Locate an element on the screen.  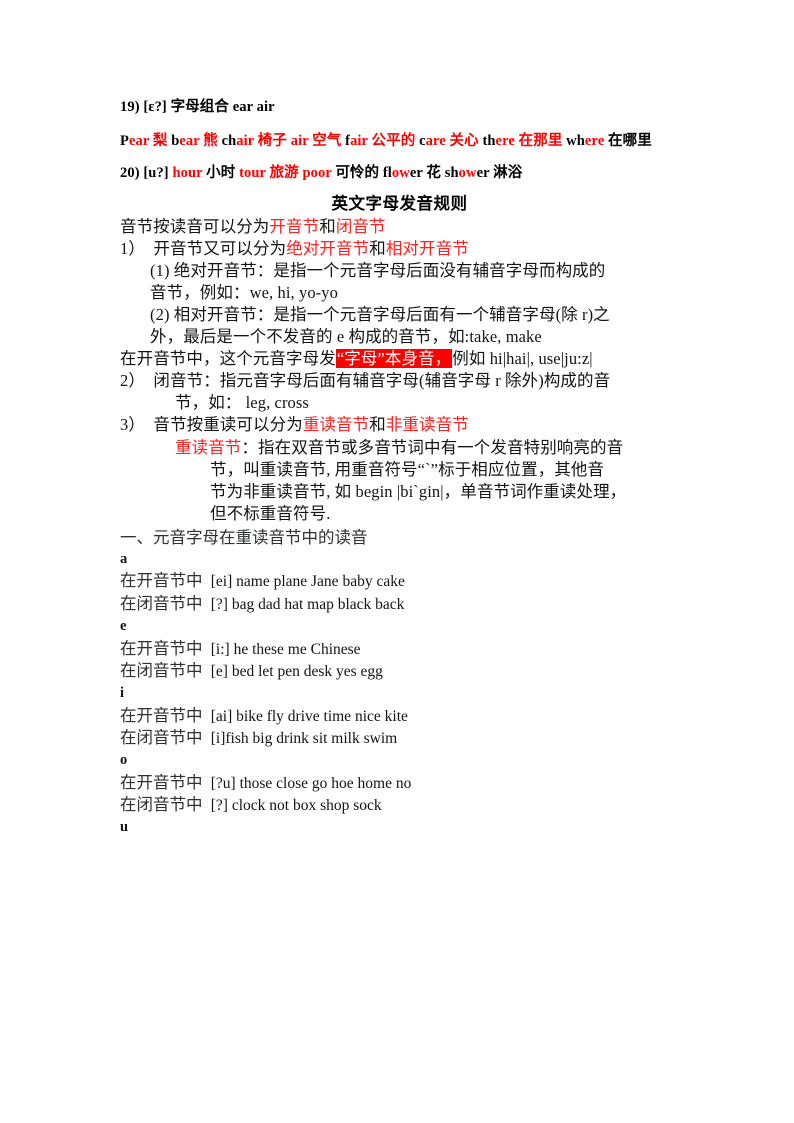
phonetic-symbol: [?u] is located at coordinates (225, 783).